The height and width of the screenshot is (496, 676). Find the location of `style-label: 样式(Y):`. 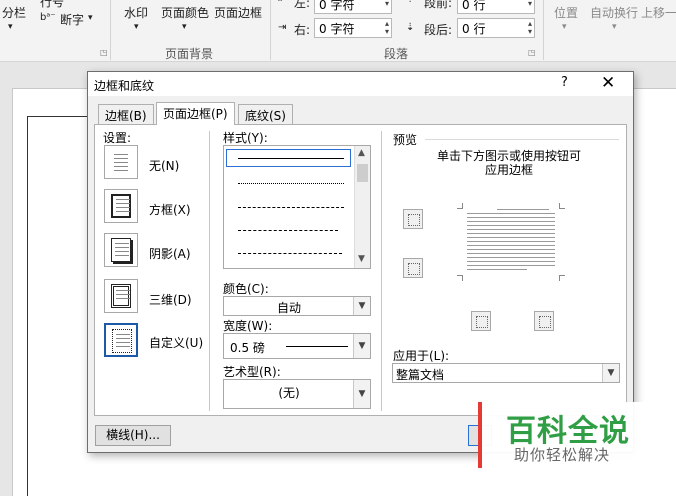

style-label: 样式(Y): is located at coordinates (245, 138).